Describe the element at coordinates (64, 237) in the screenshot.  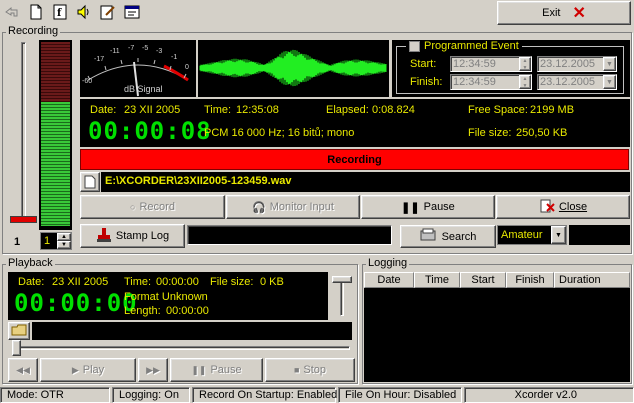
I see `spinner-up-icon: ▲` at that location.